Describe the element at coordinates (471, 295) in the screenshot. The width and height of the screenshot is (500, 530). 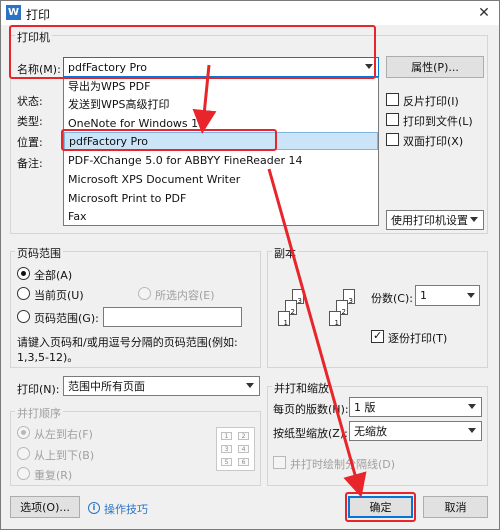
I see `spinner-icon` at that location.